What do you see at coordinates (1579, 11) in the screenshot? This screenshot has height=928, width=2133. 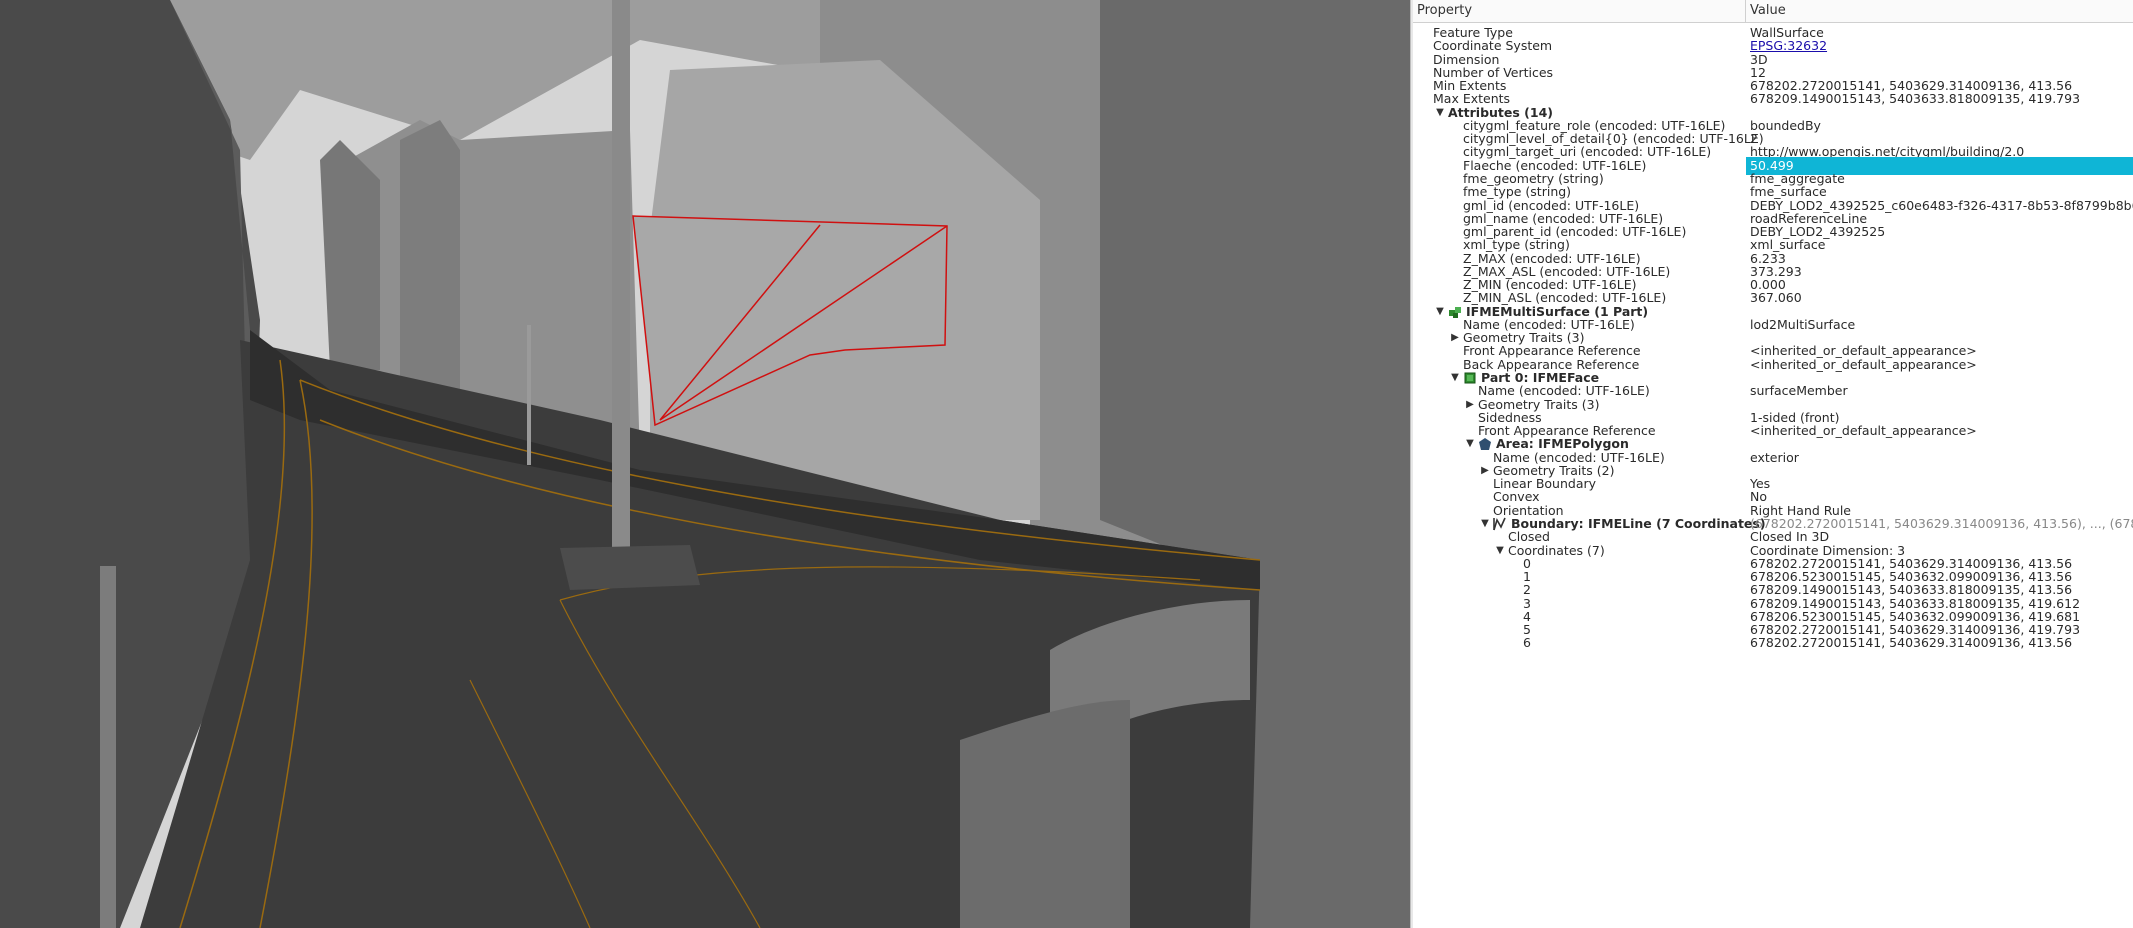 I see `property-column-header: Property` at bounding box center [1579, 11].